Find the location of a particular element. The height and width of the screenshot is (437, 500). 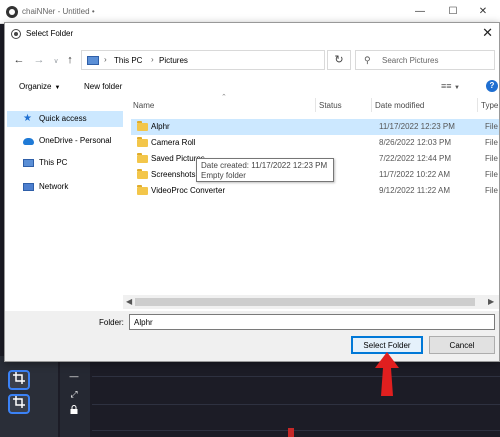

maximize-button: ☐ is located at coordinates (453, 12).